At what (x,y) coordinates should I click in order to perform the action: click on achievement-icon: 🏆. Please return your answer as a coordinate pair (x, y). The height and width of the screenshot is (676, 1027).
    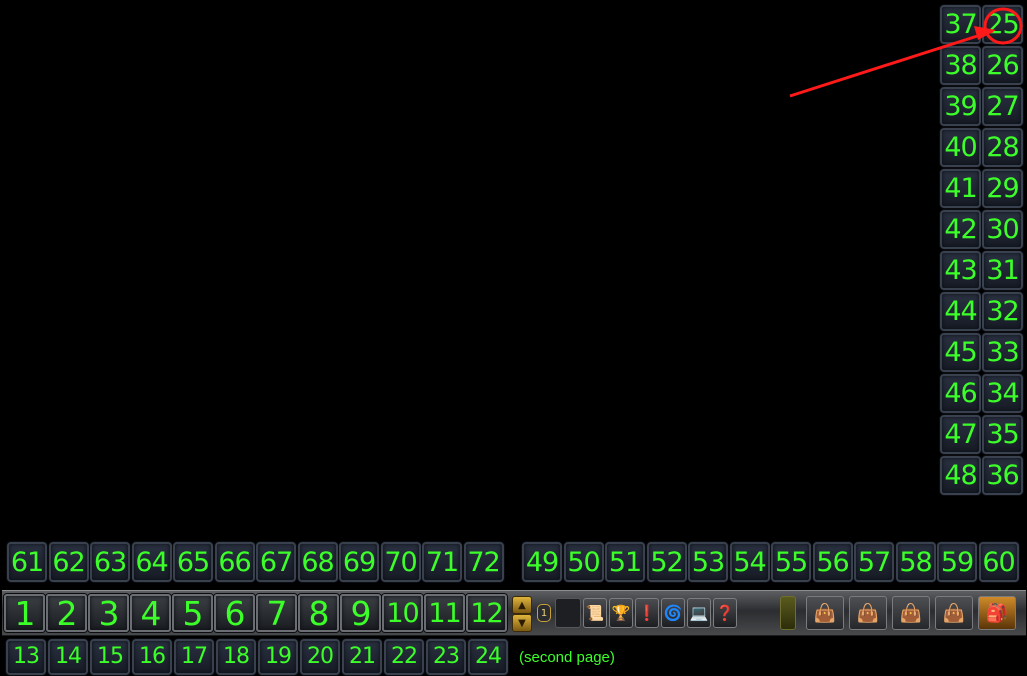
    Looking at the image, I should click on (621, 613).